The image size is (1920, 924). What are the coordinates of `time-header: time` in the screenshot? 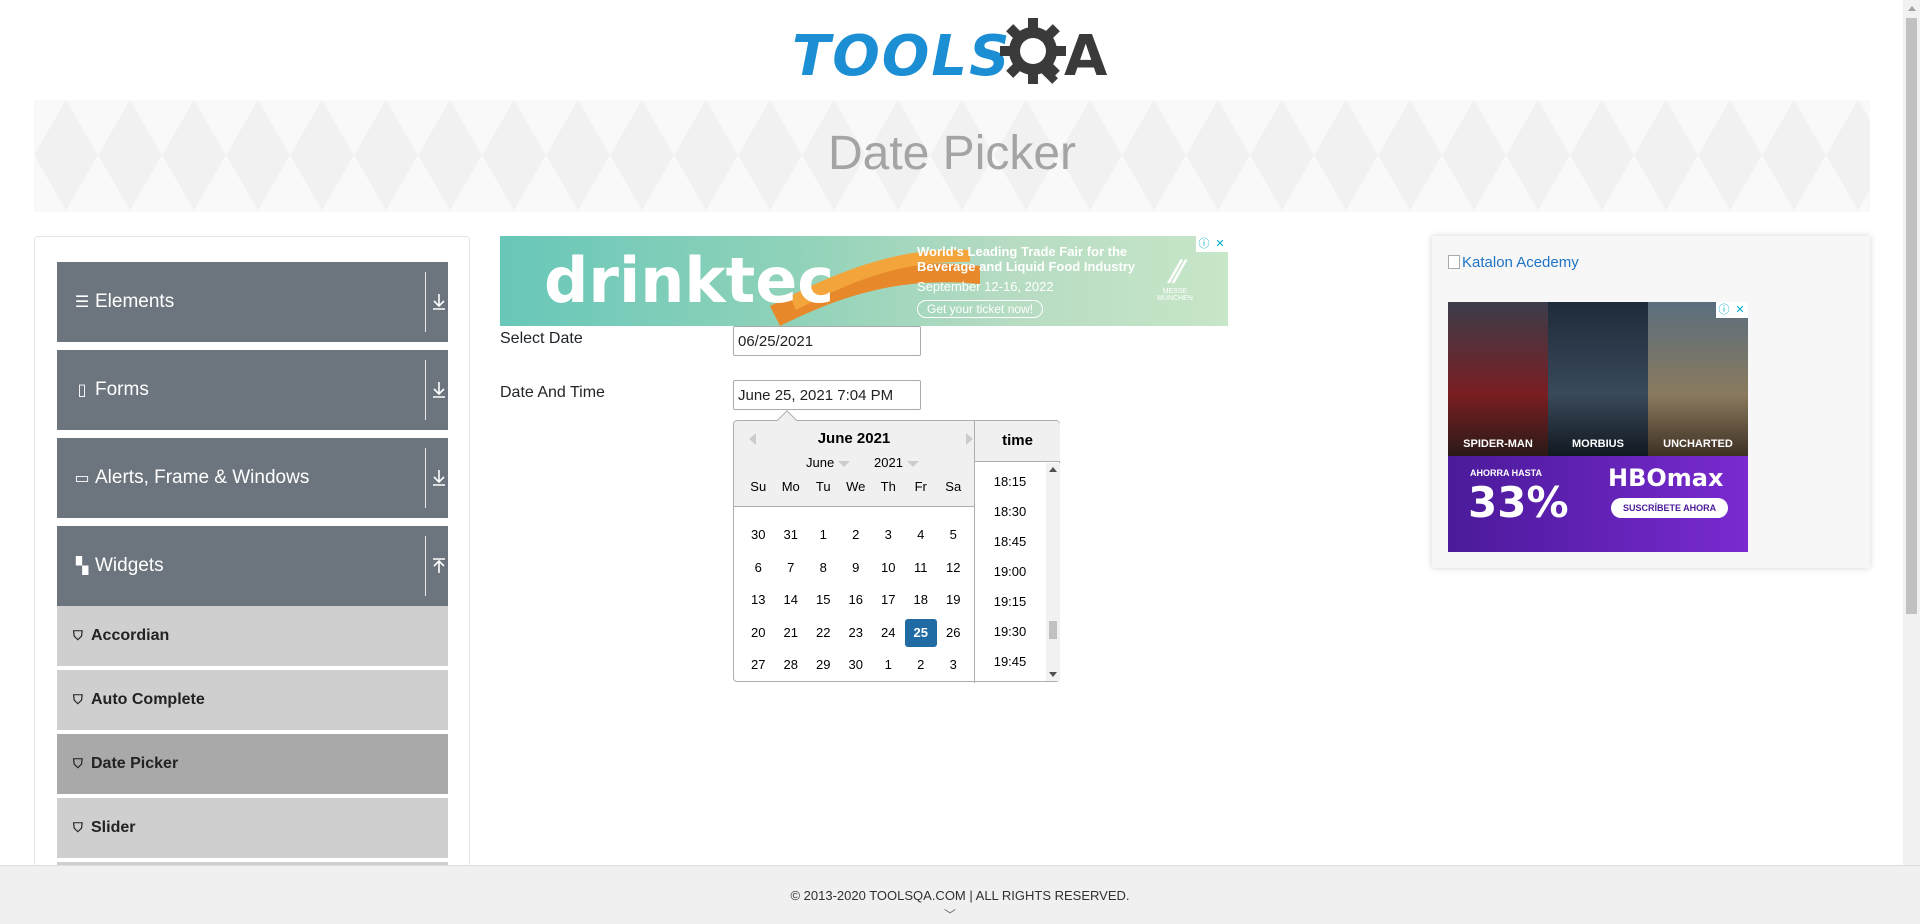 It's located at (1017, 441).